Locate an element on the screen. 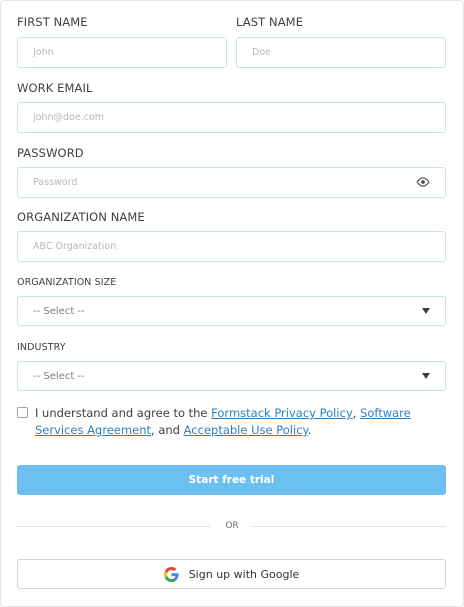  industry-label: INDUSTRY is located at coordinates (41, 347).